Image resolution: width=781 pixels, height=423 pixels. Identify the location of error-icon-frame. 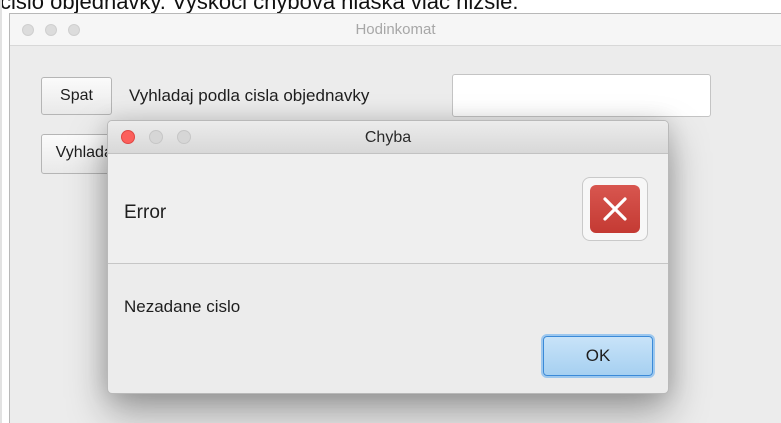
(615, 209).